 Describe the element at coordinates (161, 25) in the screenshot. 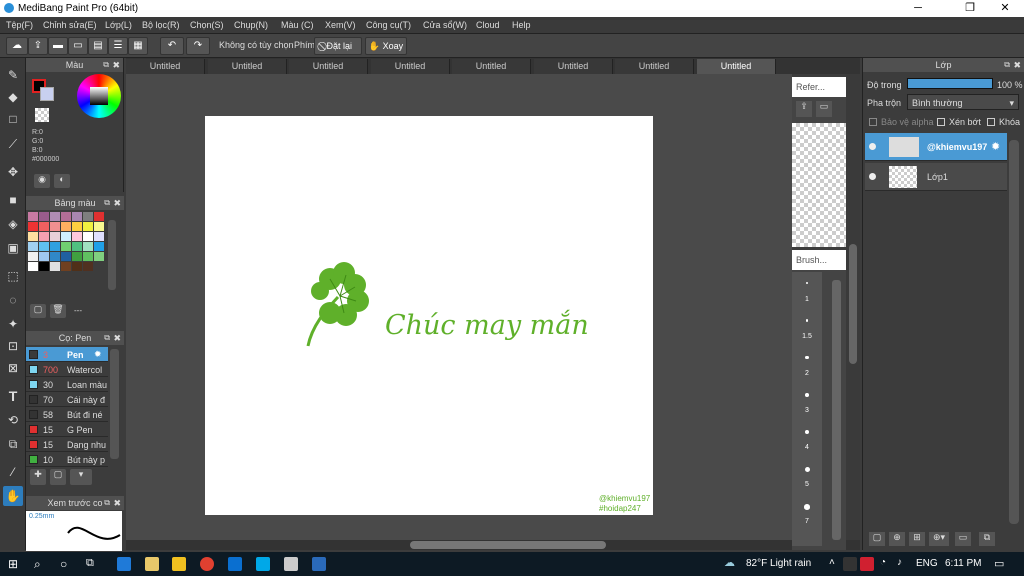

I see `menu-filter: Bộ lọc(R)` at that location.